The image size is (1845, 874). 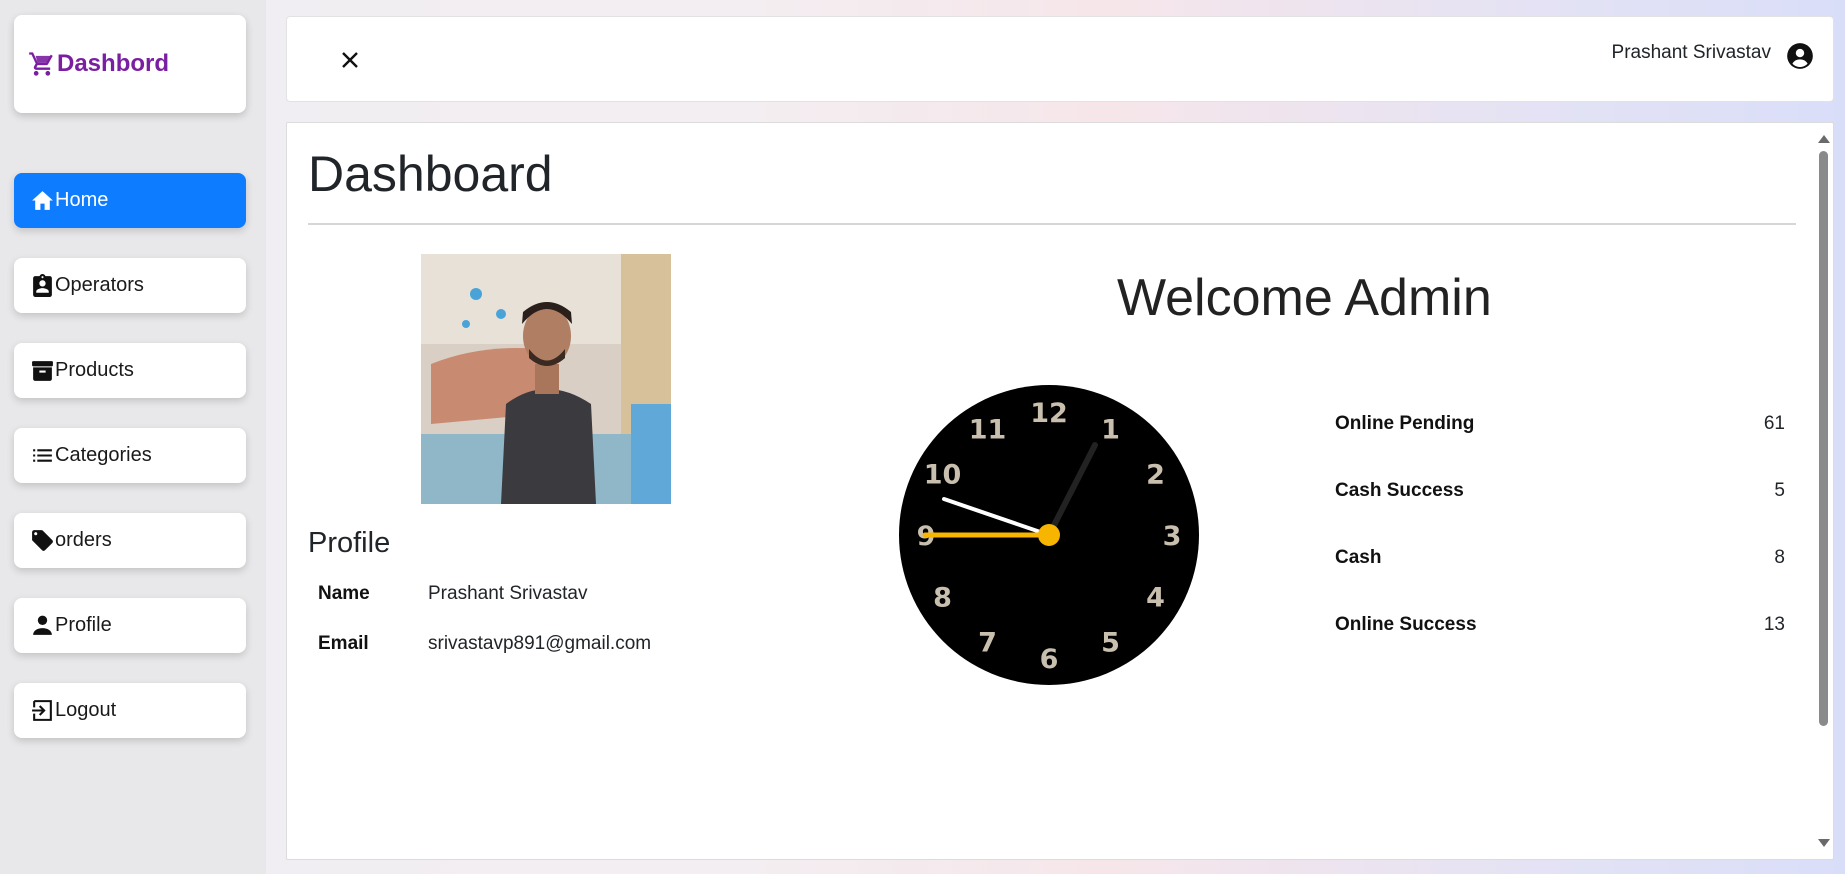 What do you see at coordinates (1560, 580) in the screenshot?
I see `stat-row: Cash 8` at bounding box center [1560, 580].